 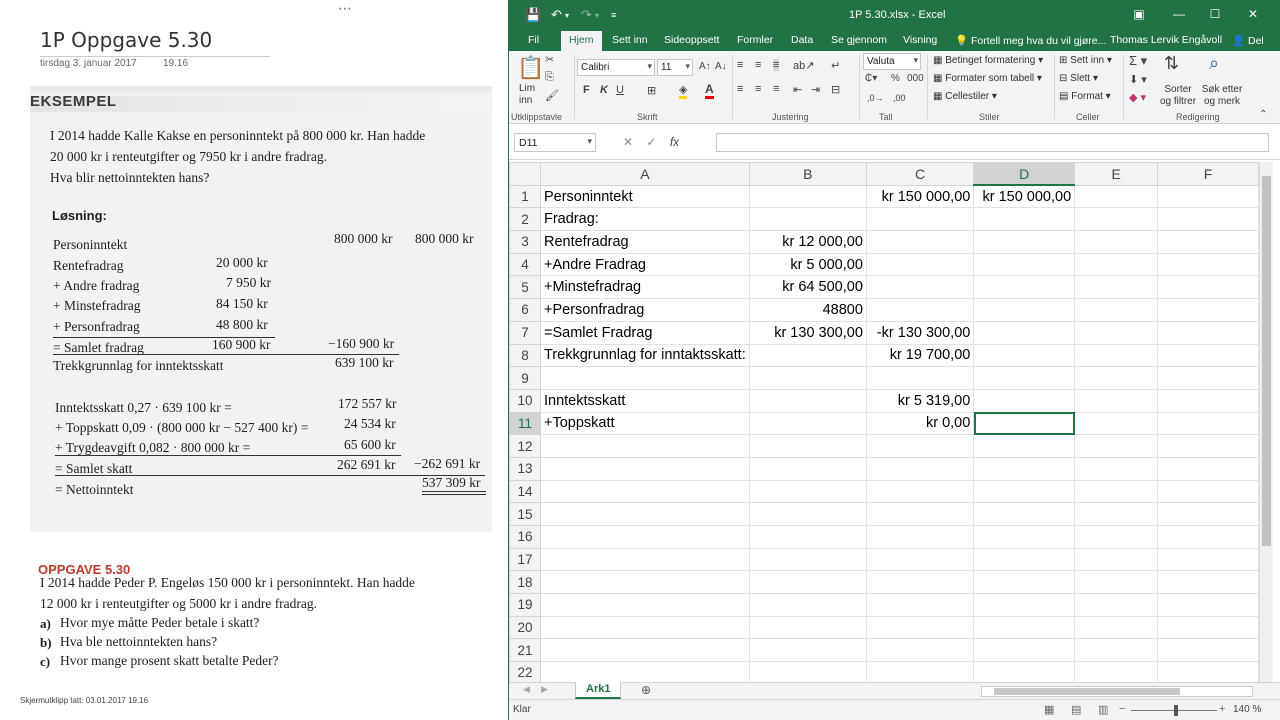 I want to click on cell-a9, so click(x=644, y=378).